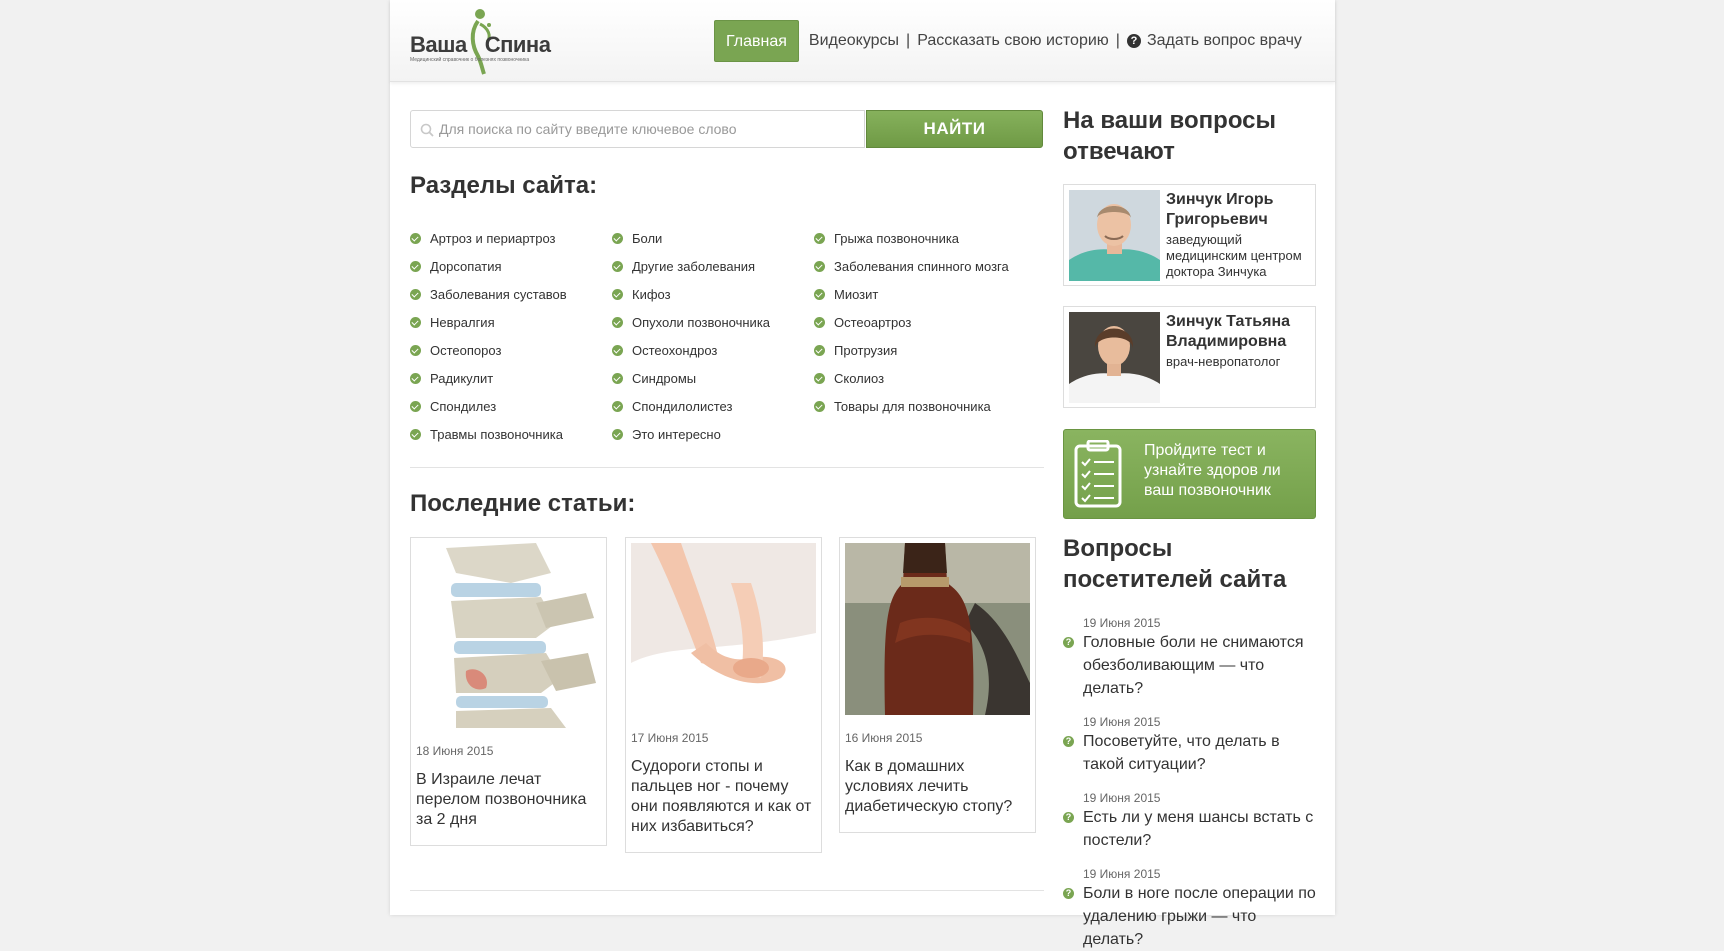  What do you see at coordinates (1169, 136) in the screenshot?
I see `experts-title: На ваши вопросы отвечают` at bounding box center [1169, 136].